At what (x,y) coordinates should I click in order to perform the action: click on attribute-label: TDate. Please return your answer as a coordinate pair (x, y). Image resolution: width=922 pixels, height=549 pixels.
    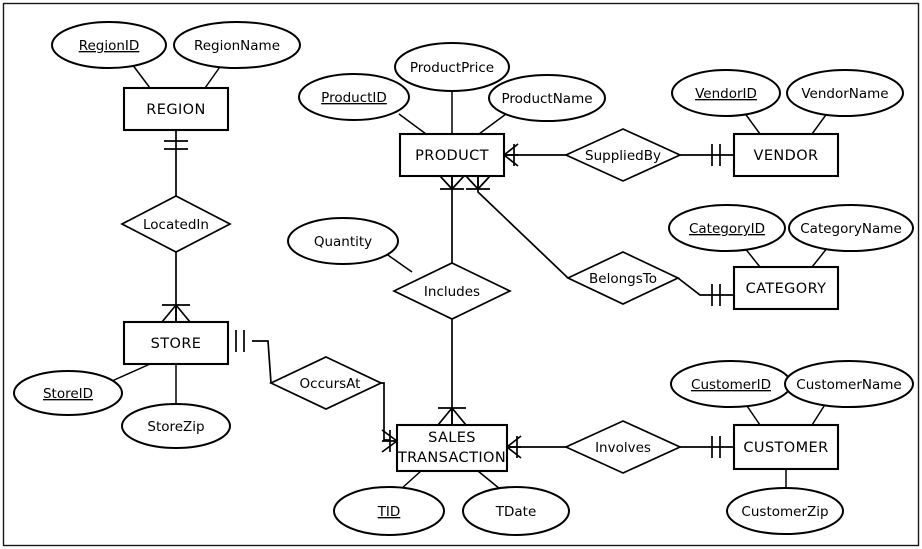
    Looking at the image, I should click on (516, 512).